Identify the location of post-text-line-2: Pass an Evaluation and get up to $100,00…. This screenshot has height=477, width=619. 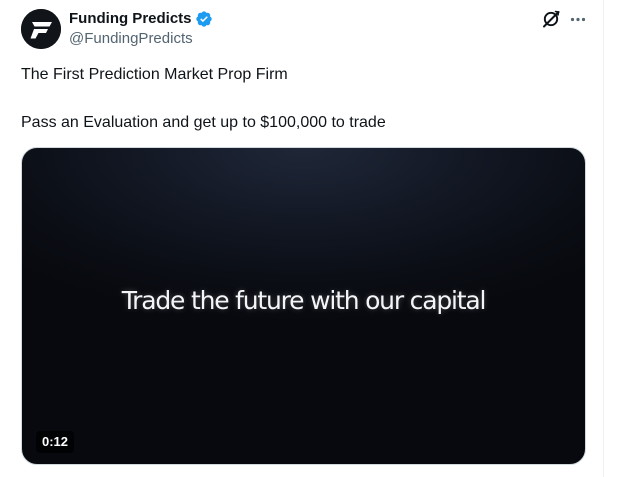
(203, 122).